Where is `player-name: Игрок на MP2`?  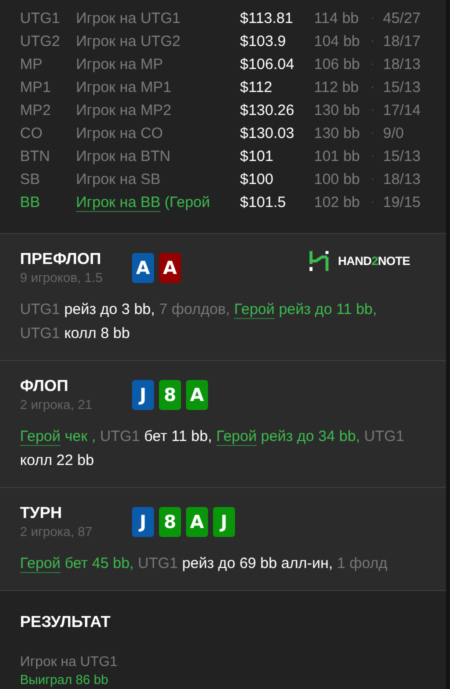 player-name: Игрок на MP2 is located at coordinates (124, 110).